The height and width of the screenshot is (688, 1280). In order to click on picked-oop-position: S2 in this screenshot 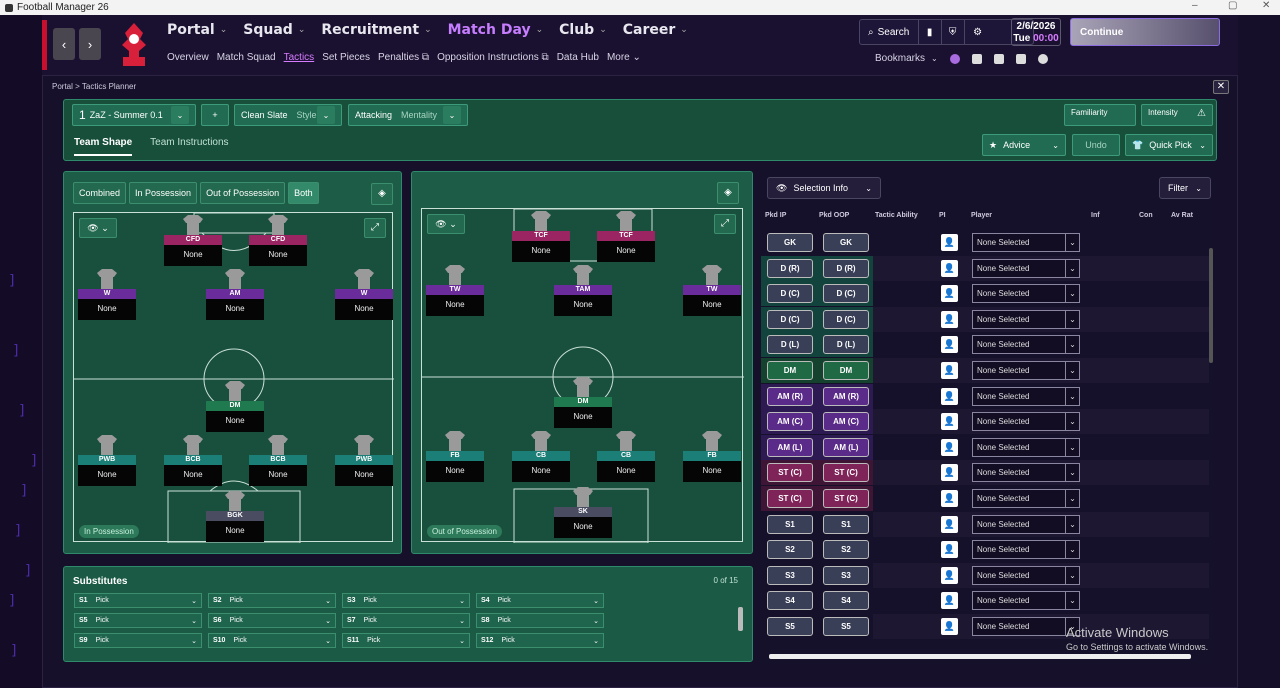, I will do `click(846, 550)`.